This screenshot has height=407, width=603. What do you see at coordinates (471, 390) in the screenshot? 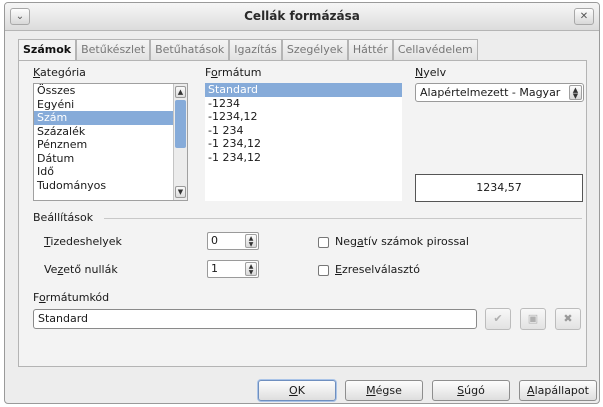
I see `help-button: Súgó` at bounding box center [471, 390].